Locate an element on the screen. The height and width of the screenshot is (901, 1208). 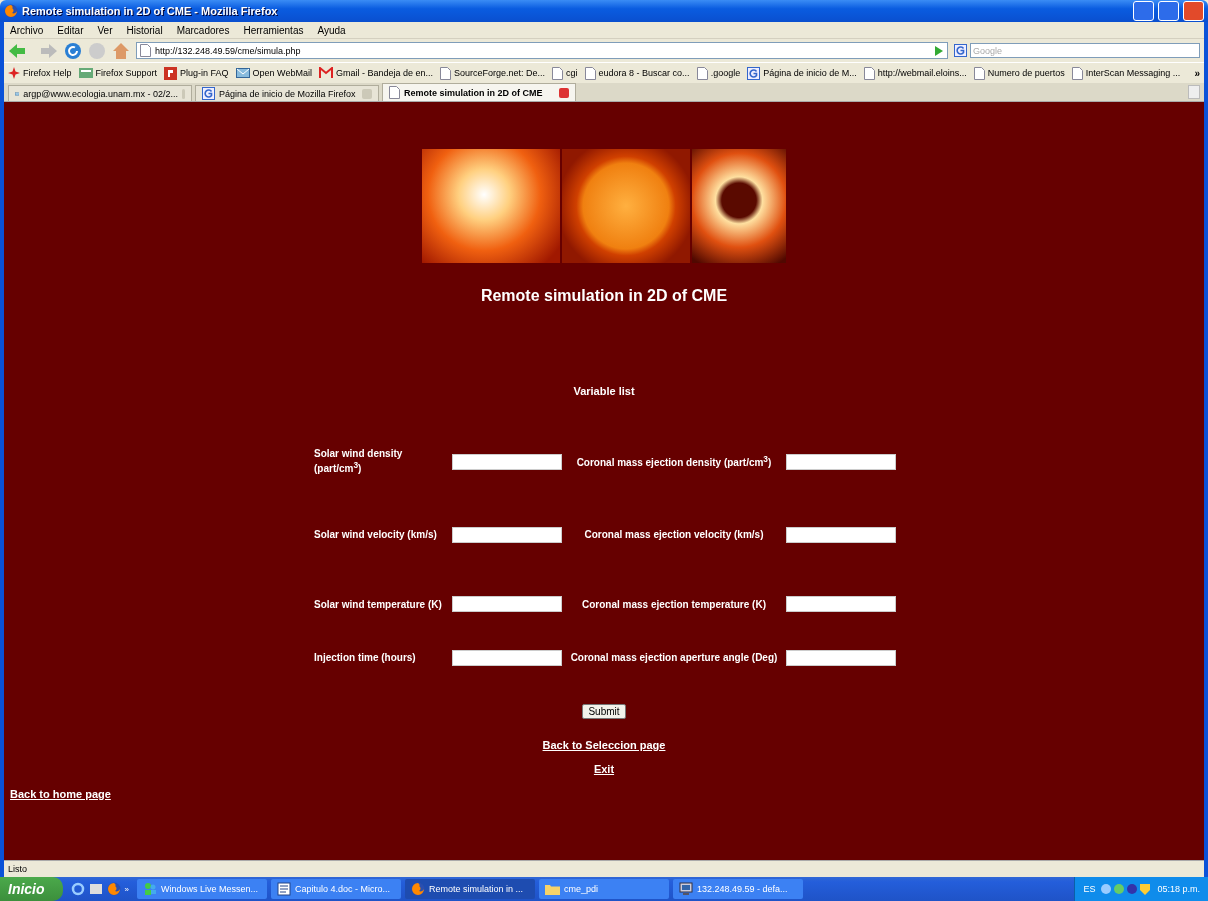
page-title: Remote simulation in 2D of CME is located at coordinates (604, 296).